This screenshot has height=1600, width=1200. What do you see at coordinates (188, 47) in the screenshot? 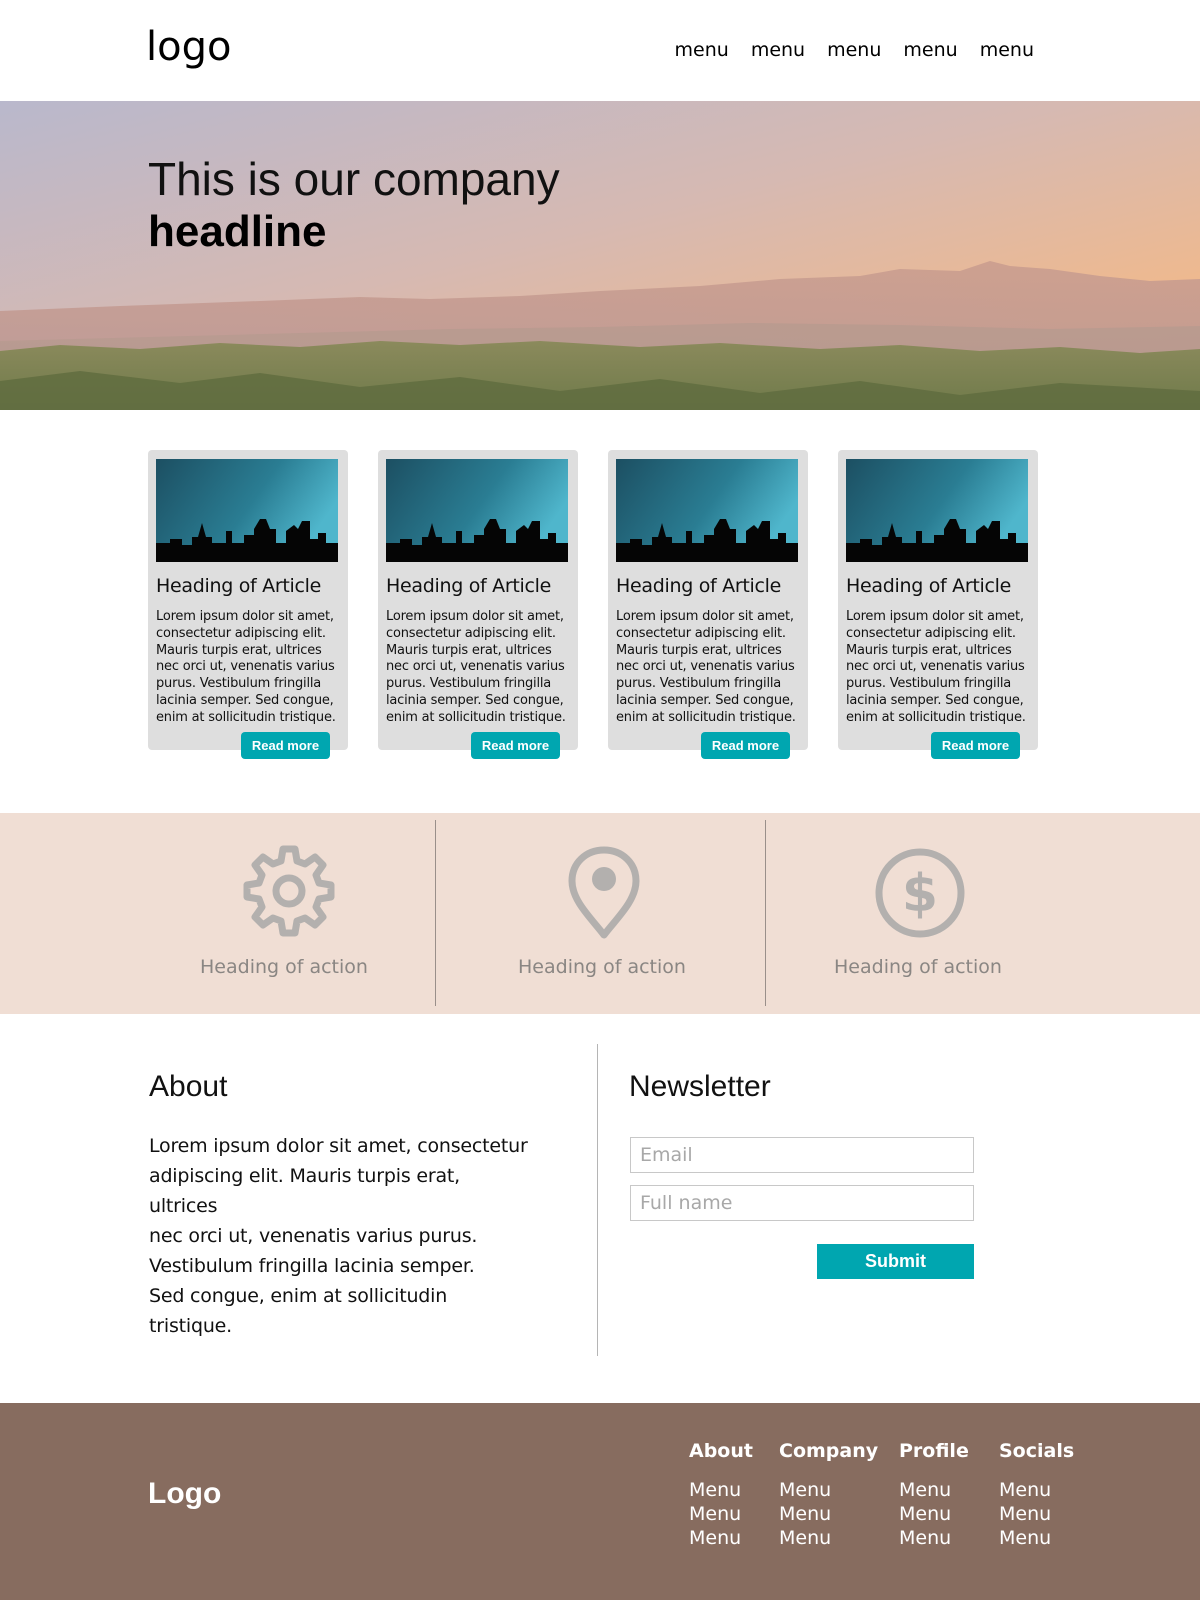
I see `header-logo: logo` at bounding box center [188, 47].